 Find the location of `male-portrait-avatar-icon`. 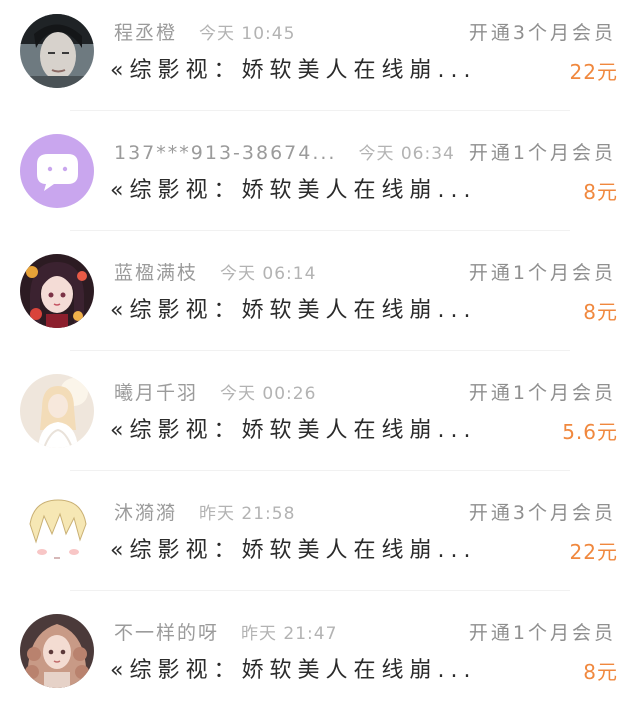

male-portrait-avatar-icon is located at coordinates (57, 51).